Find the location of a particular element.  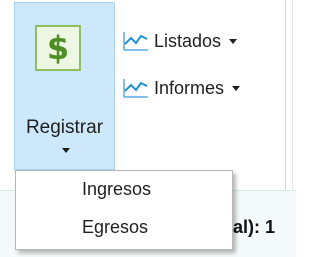

menu-item-label: Ingresos is located at coordinates (117, 189).